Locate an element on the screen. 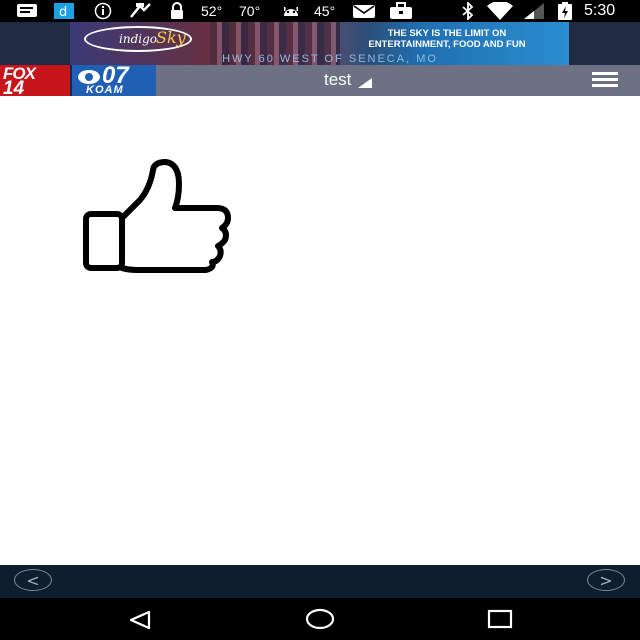  android-icon is located at coordinates (291, 11).